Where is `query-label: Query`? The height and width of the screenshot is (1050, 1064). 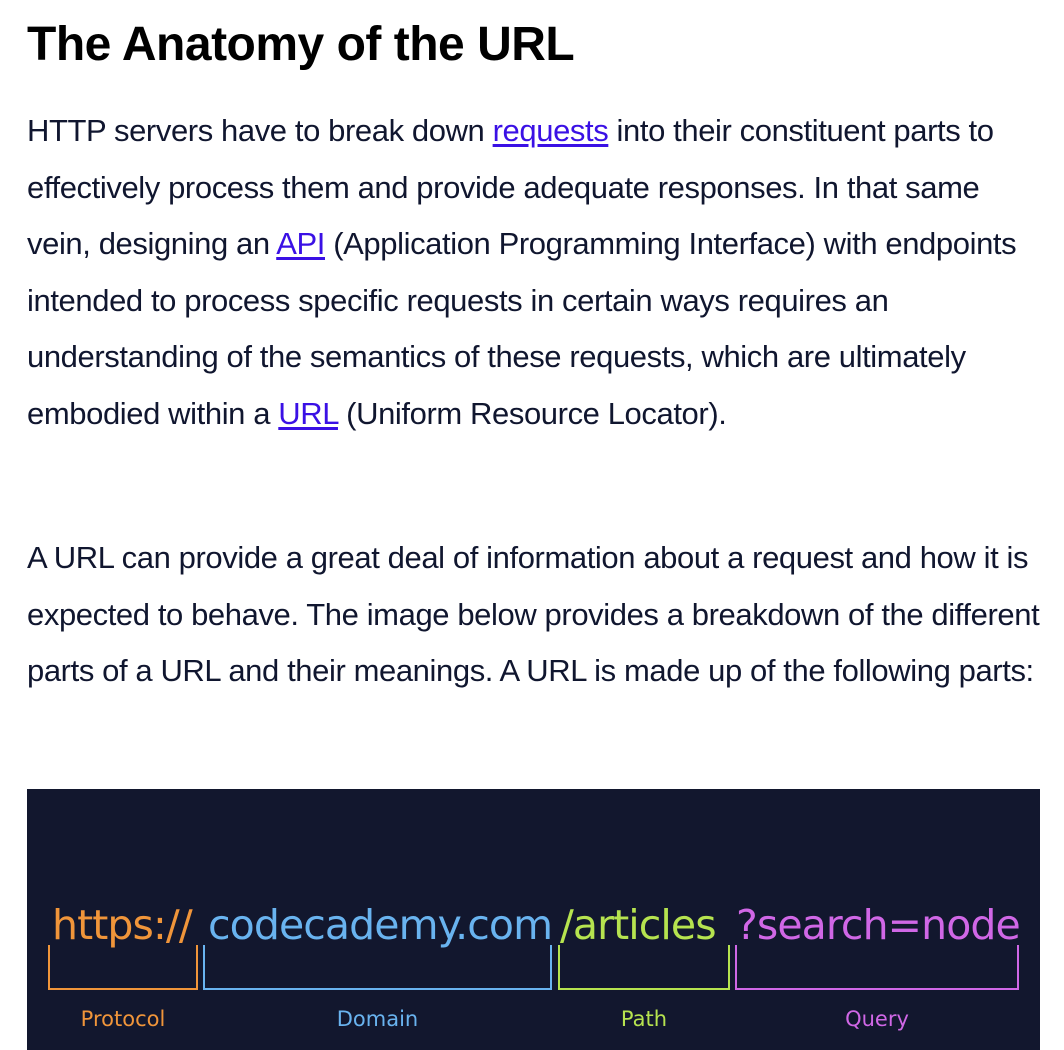 query-label: Query is located at coordinates (877, 1019).